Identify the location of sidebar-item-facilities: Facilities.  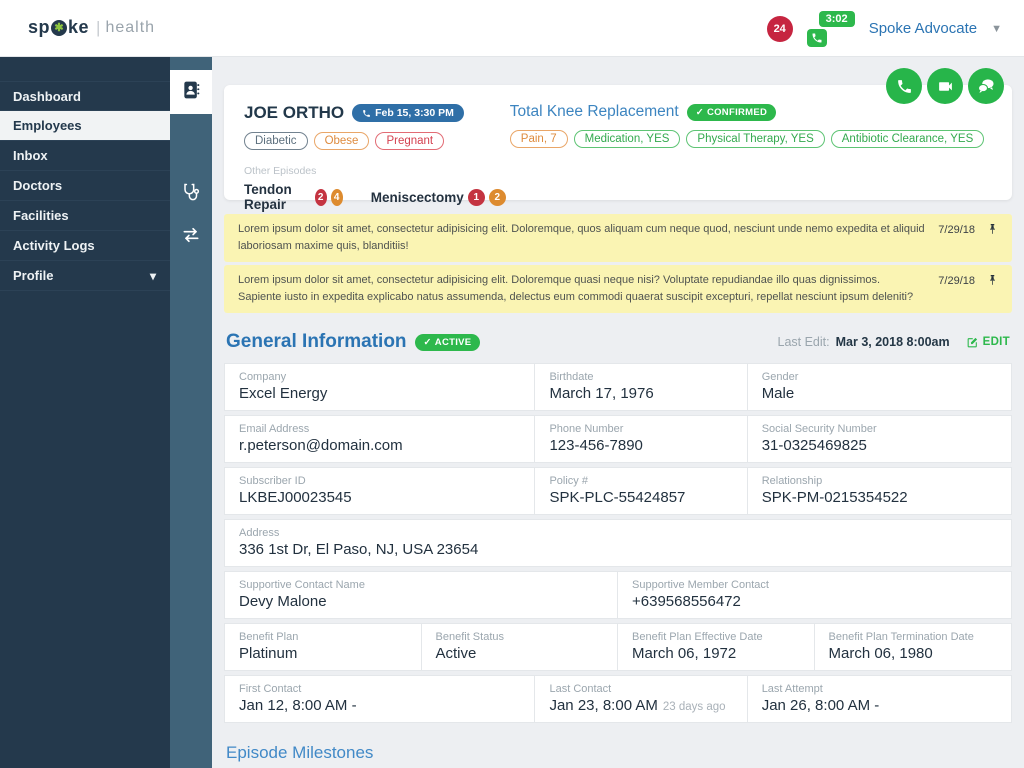
(85, 216).